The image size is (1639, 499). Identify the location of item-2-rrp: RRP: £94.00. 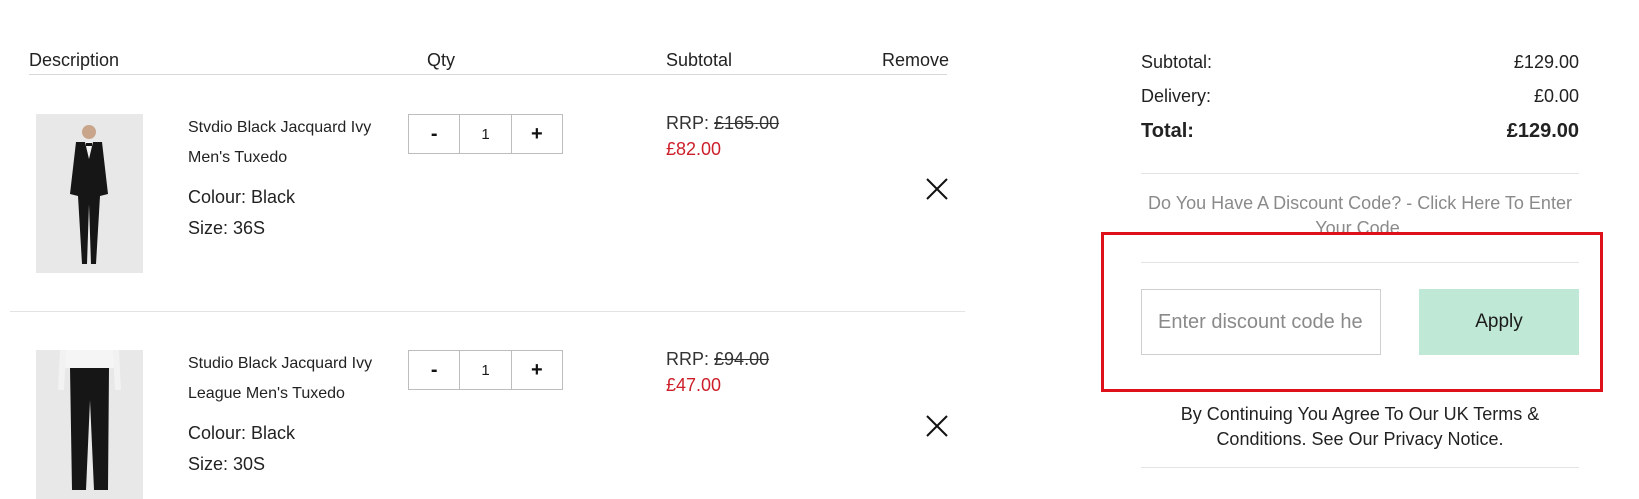
(717, 359).